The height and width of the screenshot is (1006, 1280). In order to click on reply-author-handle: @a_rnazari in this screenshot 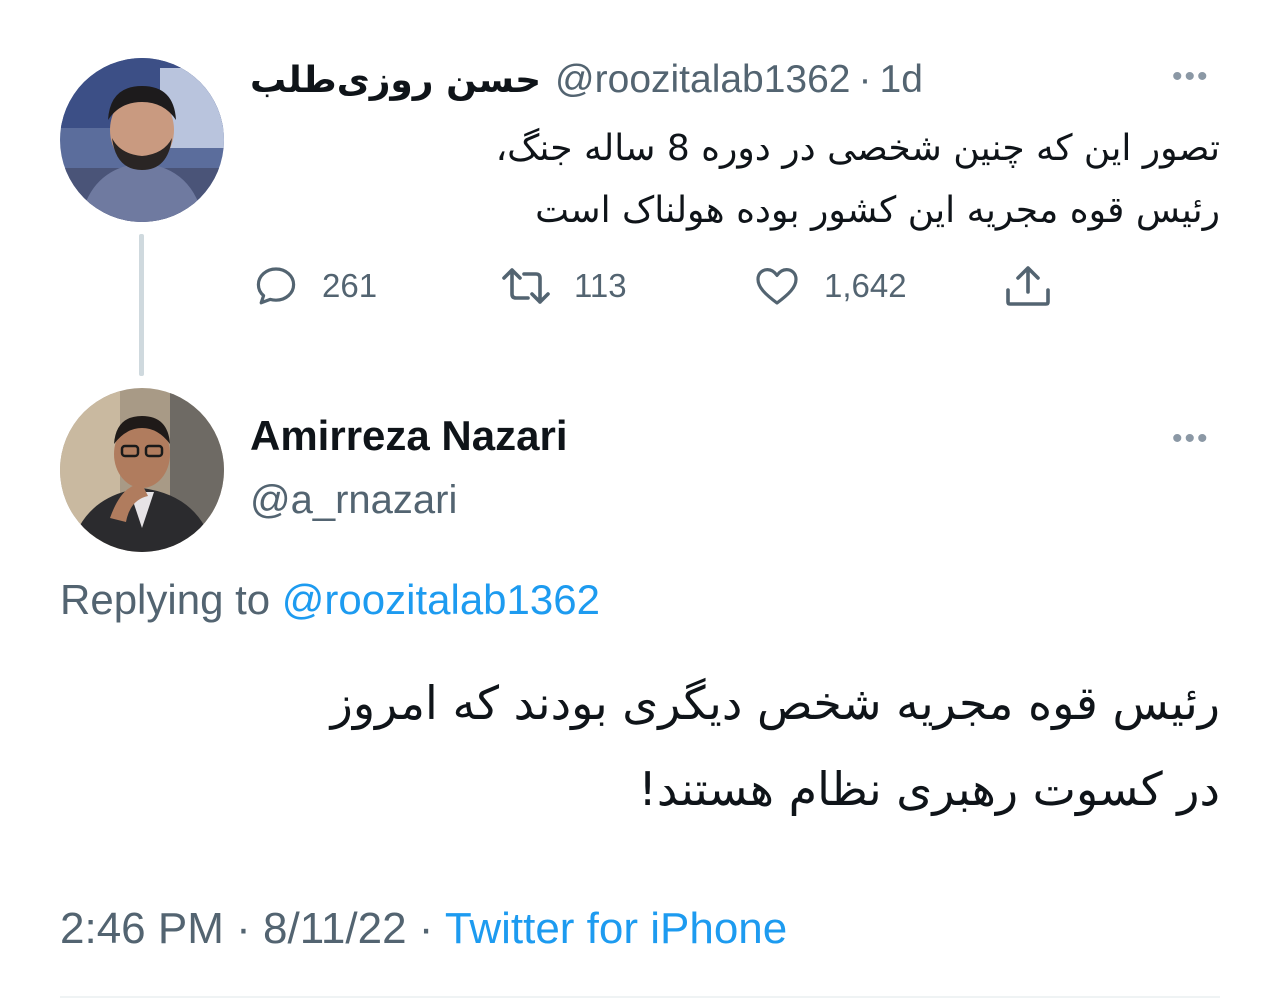, I will do `click(353, 500)`.